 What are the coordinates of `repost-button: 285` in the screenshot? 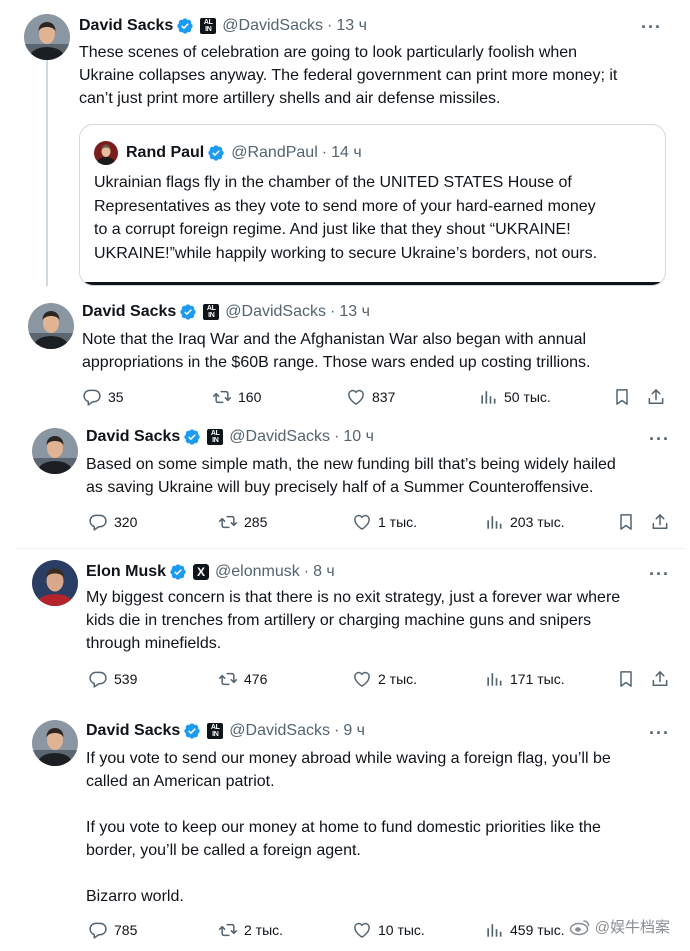 It's located at (242, 522).